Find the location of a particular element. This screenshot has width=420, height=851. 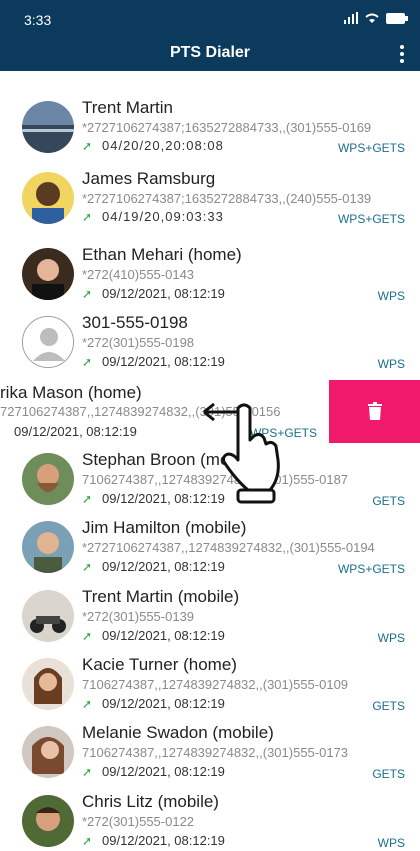

wifi-icon is located at coordinates (372, 18).